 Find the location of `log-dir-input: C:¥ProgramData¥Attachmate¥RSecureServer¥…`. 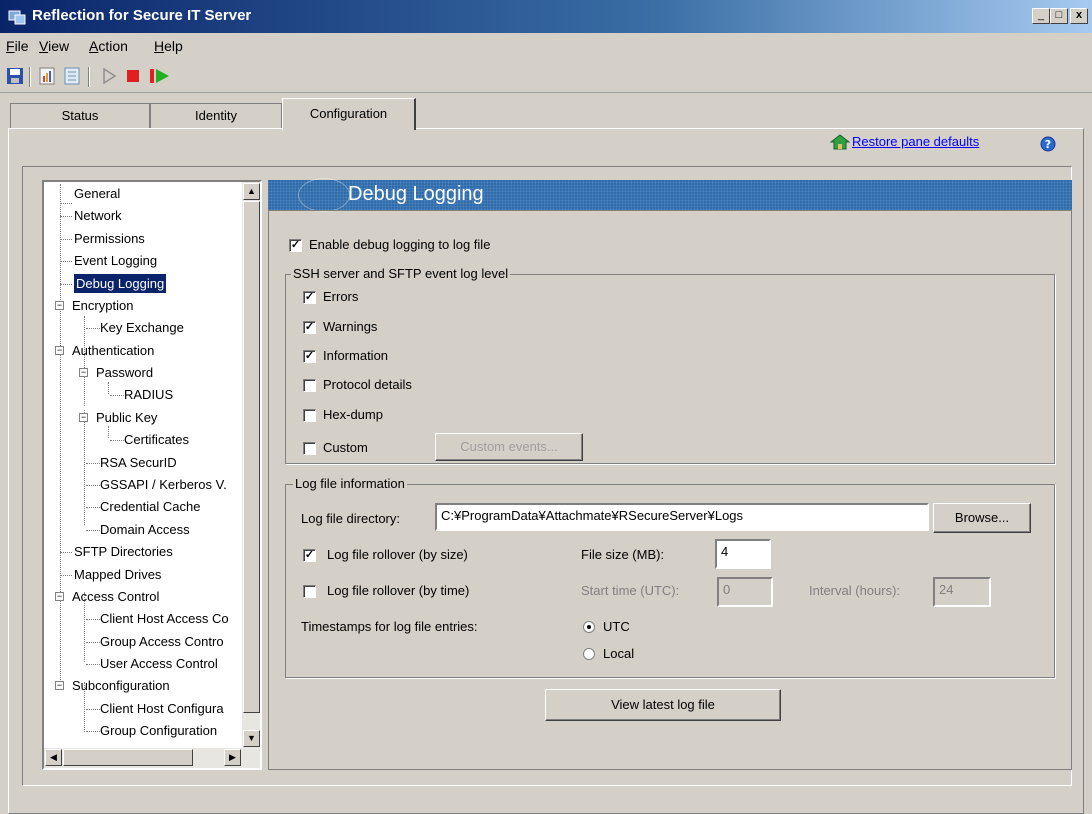

log-dir-input: C:¥ProgramData¥Attachmate¥RSecureServer¥… is located at coordinates (682, 517).